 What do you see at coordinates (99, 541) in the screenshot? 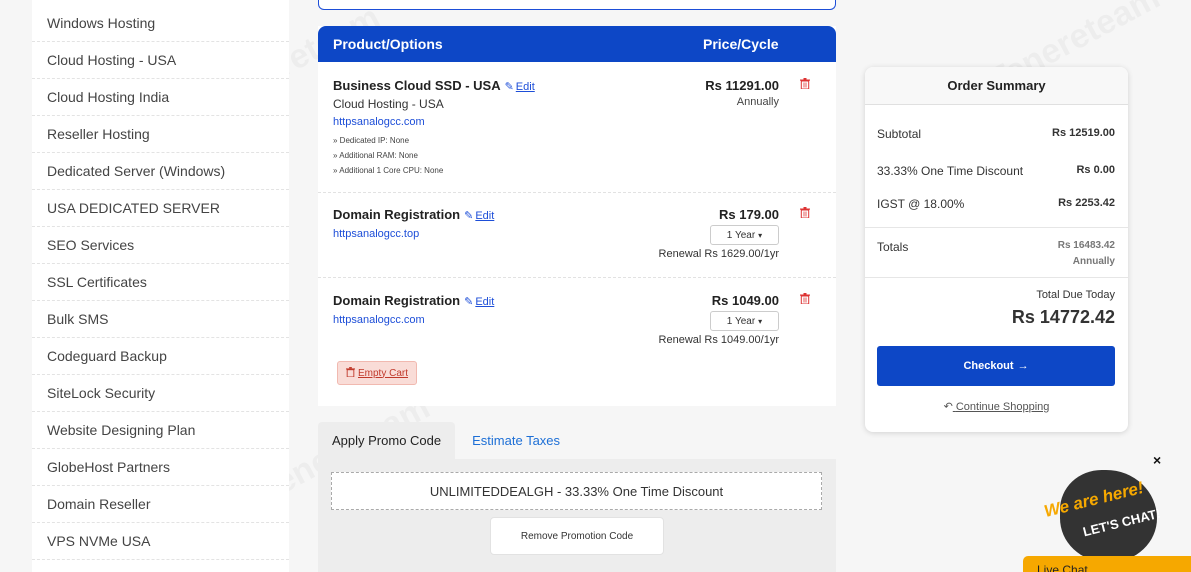
I see `sidebar-item-label: VPS NVMe USA` at bounding box center [99, 541].